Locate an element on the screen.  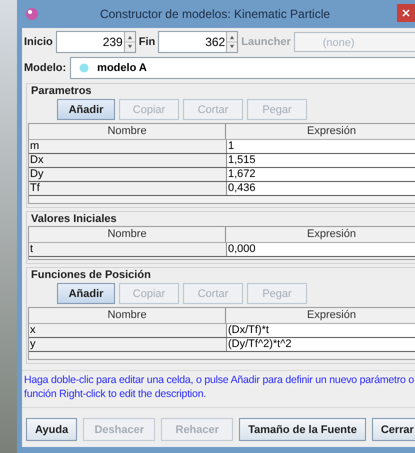
section-title: Valores Iniciales is located at coordinates (74, 219).